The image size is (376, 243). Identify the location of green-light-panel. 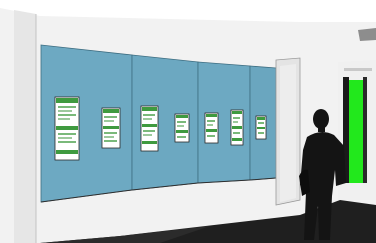
(356, 131).